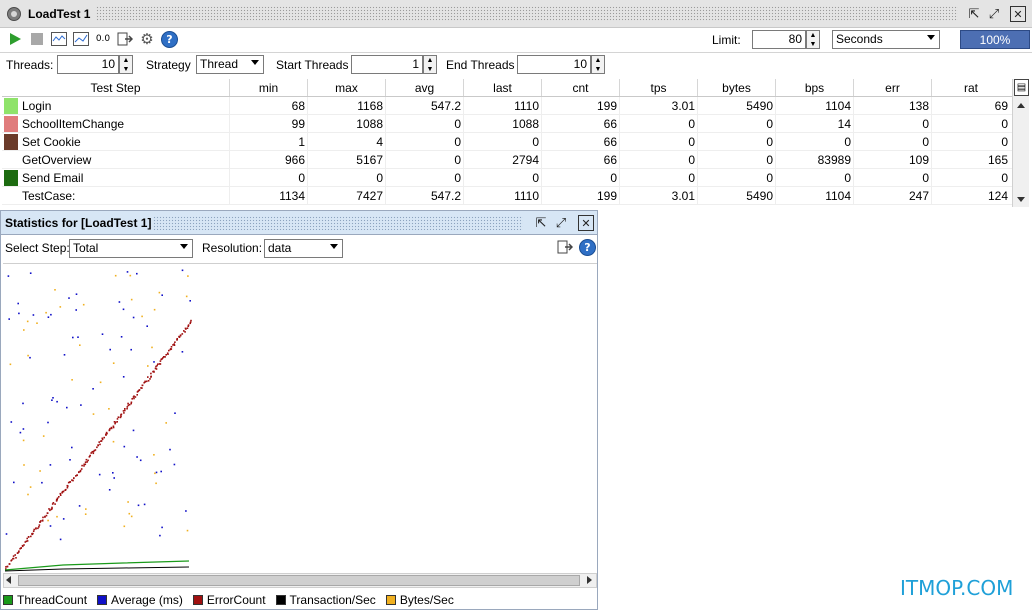  What do you see at coordinates (507, 160) in the screenshot?
I see `table-row: GetOverview 966 5167 0 2794 66 0 0 83989 109 165` at bounding box center [507, 160].